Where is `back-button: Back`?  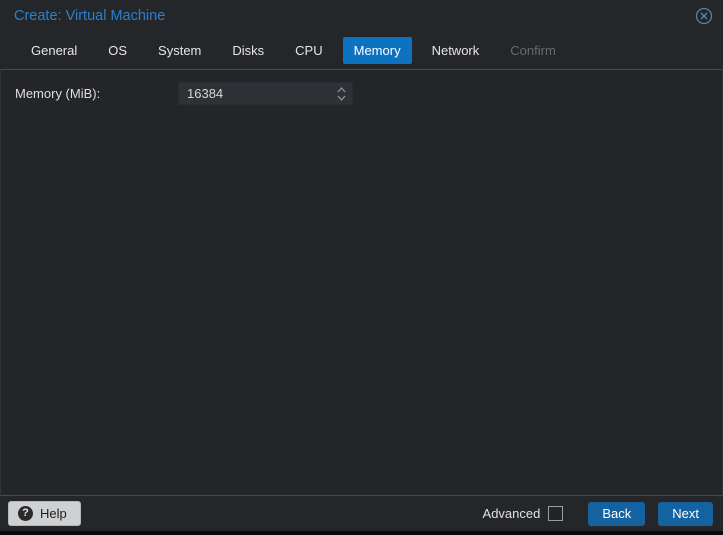
back-button: Back is located at coordinates (617, 513).